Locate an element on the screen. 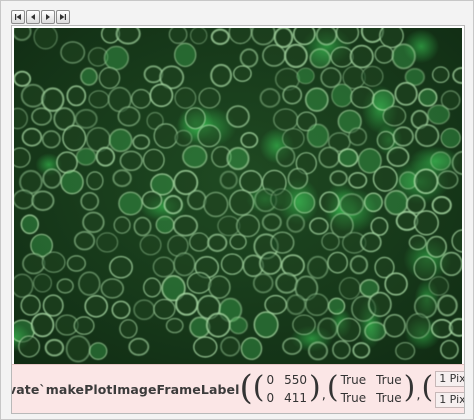 Image resolution: width=474 pixels, height=420 pixels. first-frame-button is located at coordinates (18, 17).